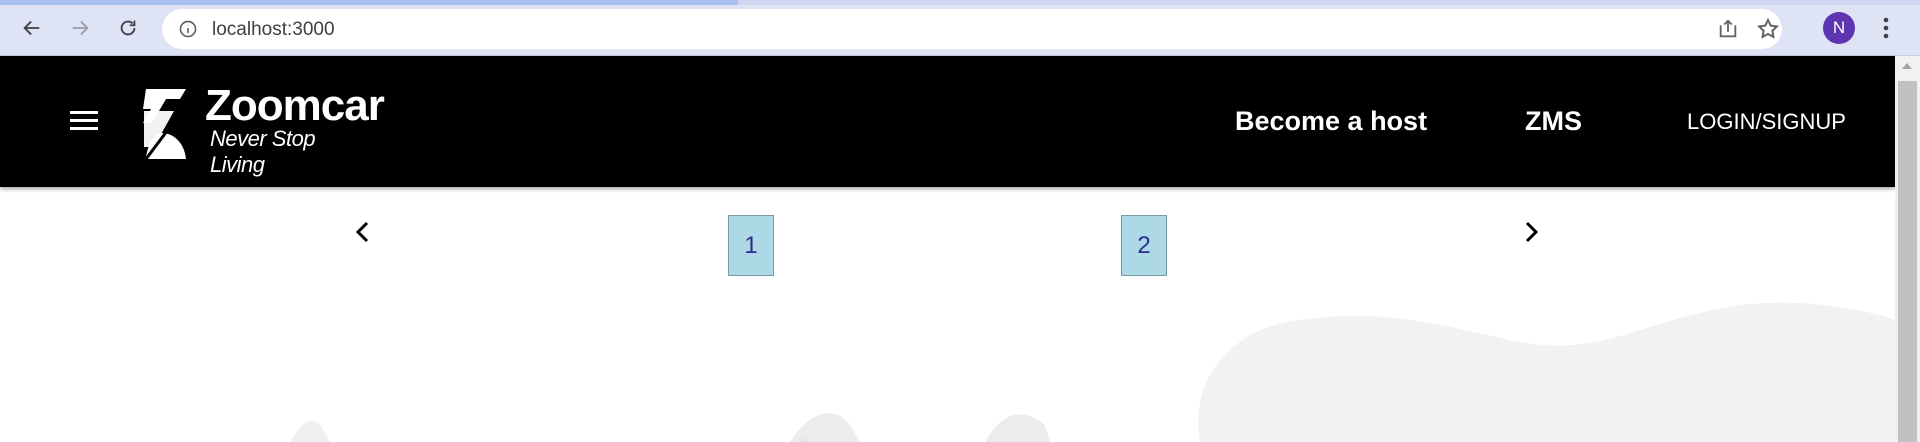  I want to click on browser-toolbar: localhost:3000 N, so click(960, 28).